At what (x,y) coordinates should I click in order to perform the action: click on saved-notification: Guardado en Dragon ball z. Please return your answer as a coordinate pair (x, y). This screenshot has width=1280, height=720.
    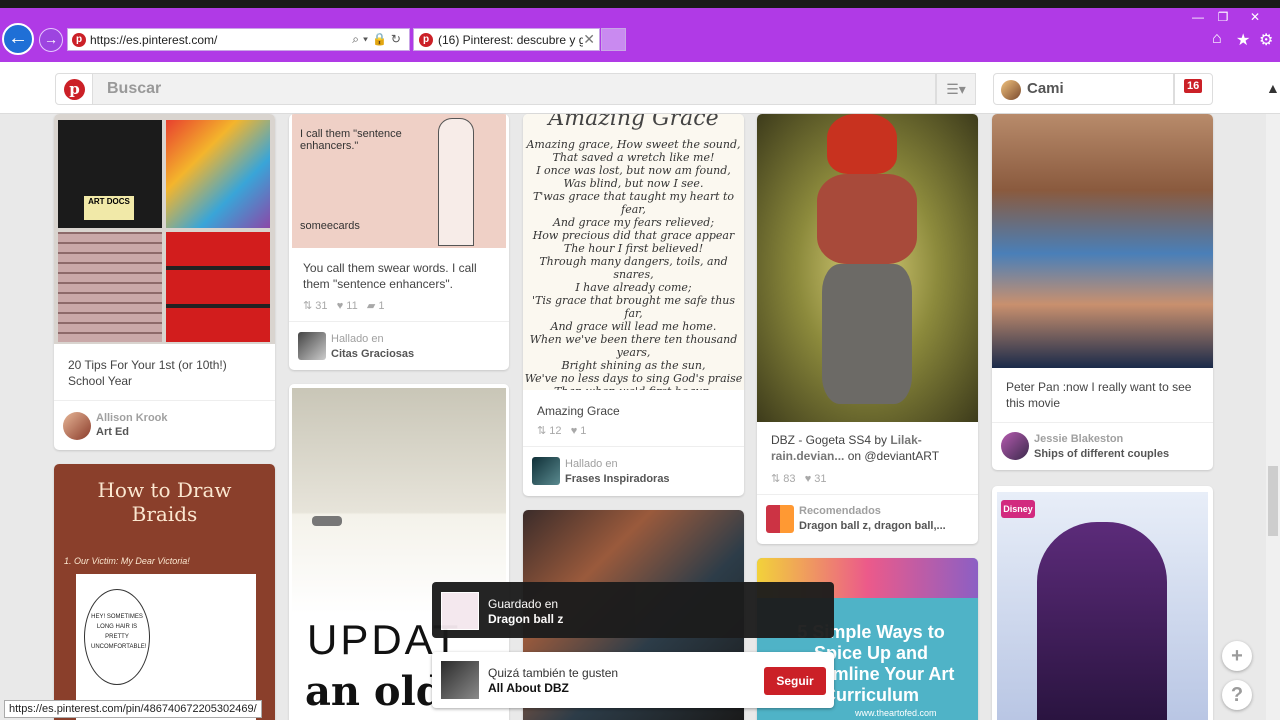
    Looking at the image, I should click on (633, 610).